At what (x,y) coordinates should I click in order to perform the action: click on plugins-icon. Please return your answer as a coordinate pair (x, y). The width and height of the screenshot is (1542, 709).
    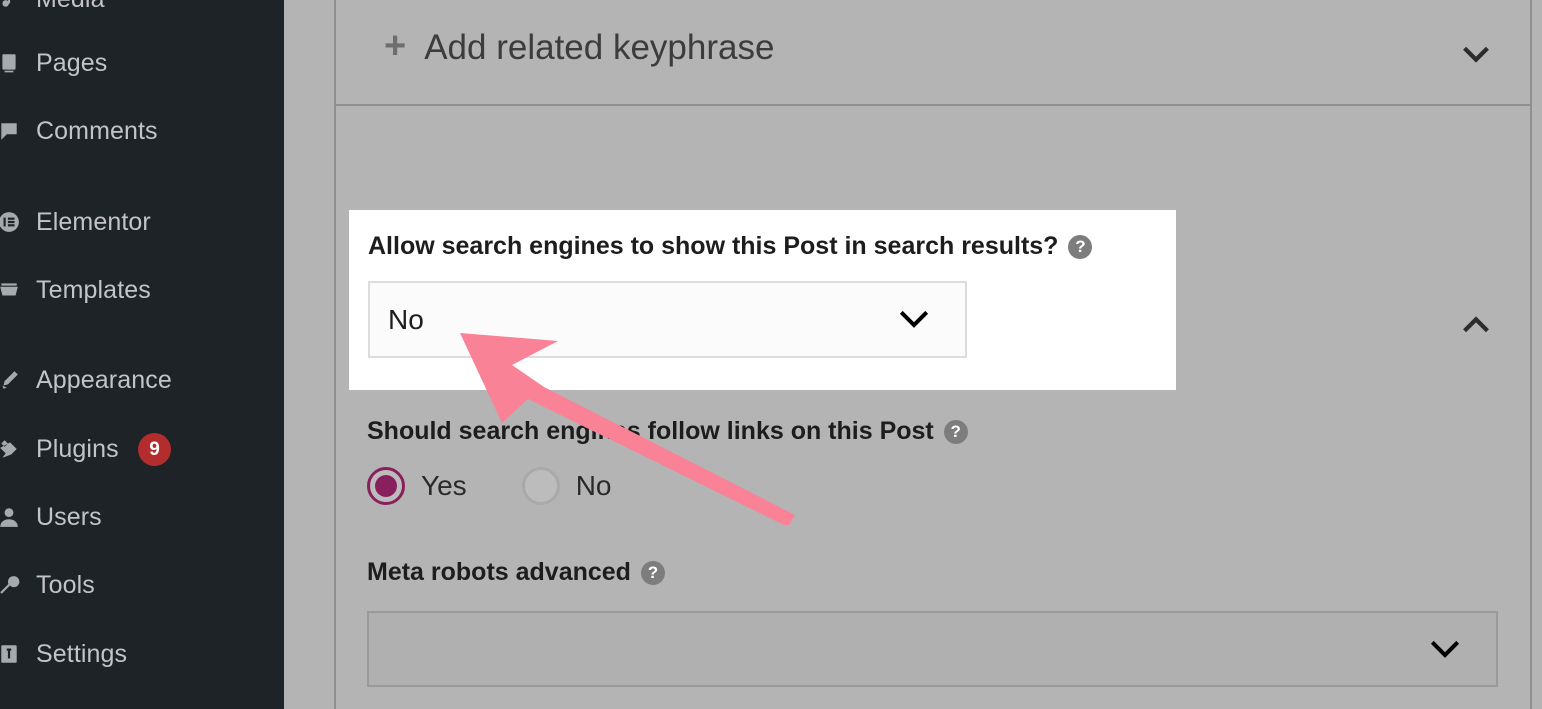
    Looking at the image, I should click on (13, 449).